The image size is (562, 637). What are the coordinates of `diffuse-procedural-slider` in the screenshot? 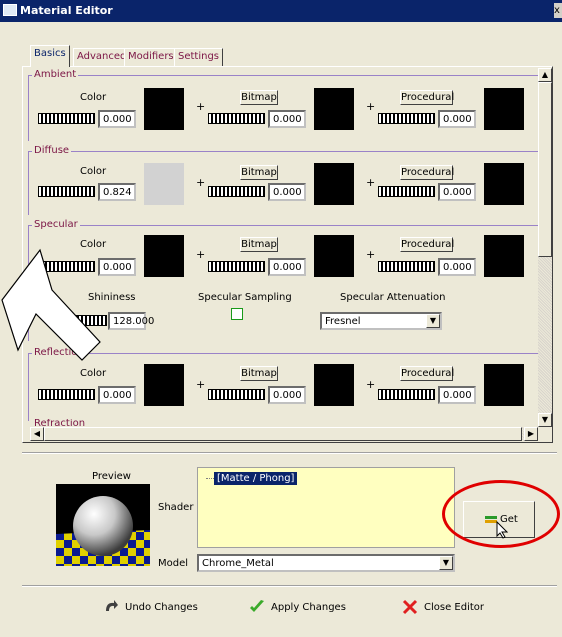 It's located at (406, 191).